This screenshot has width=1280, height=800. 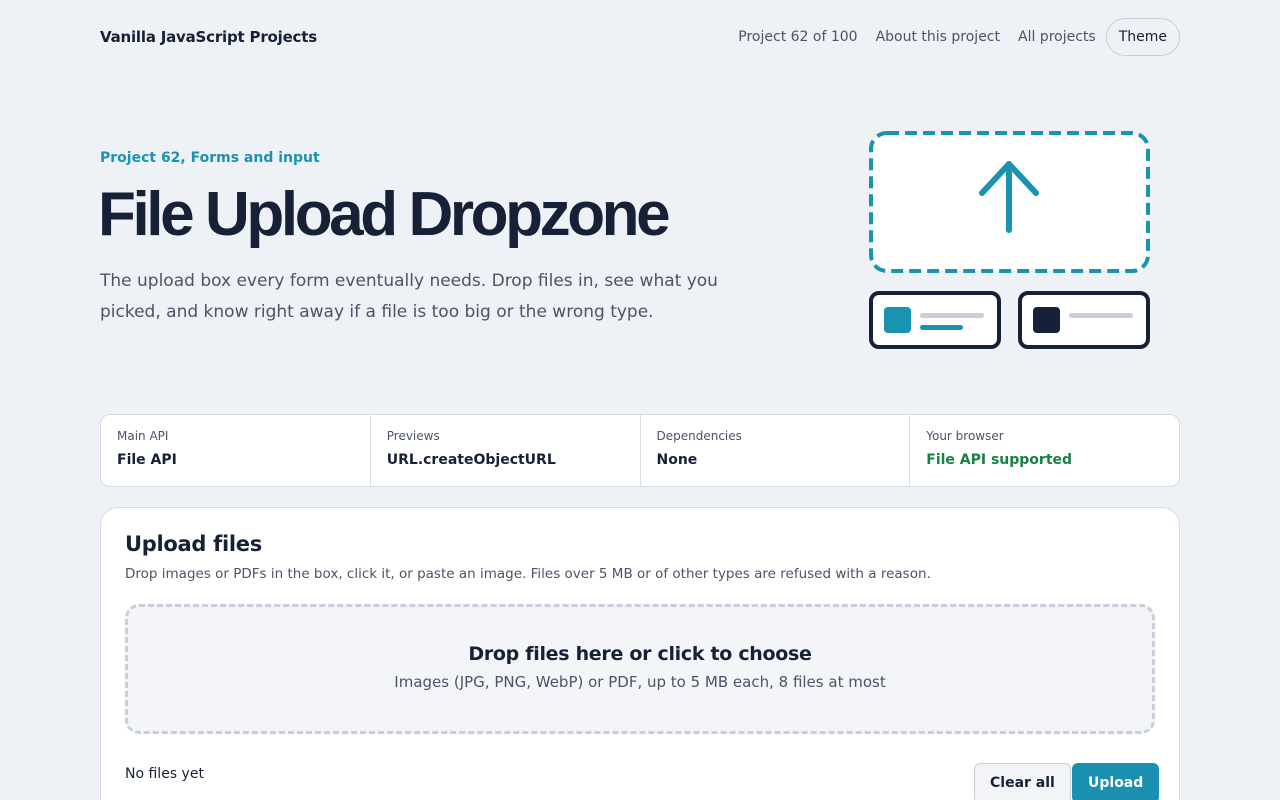 I want to click on dropzone-title: Drop files here or click to choose, so click(x=640, y=654).